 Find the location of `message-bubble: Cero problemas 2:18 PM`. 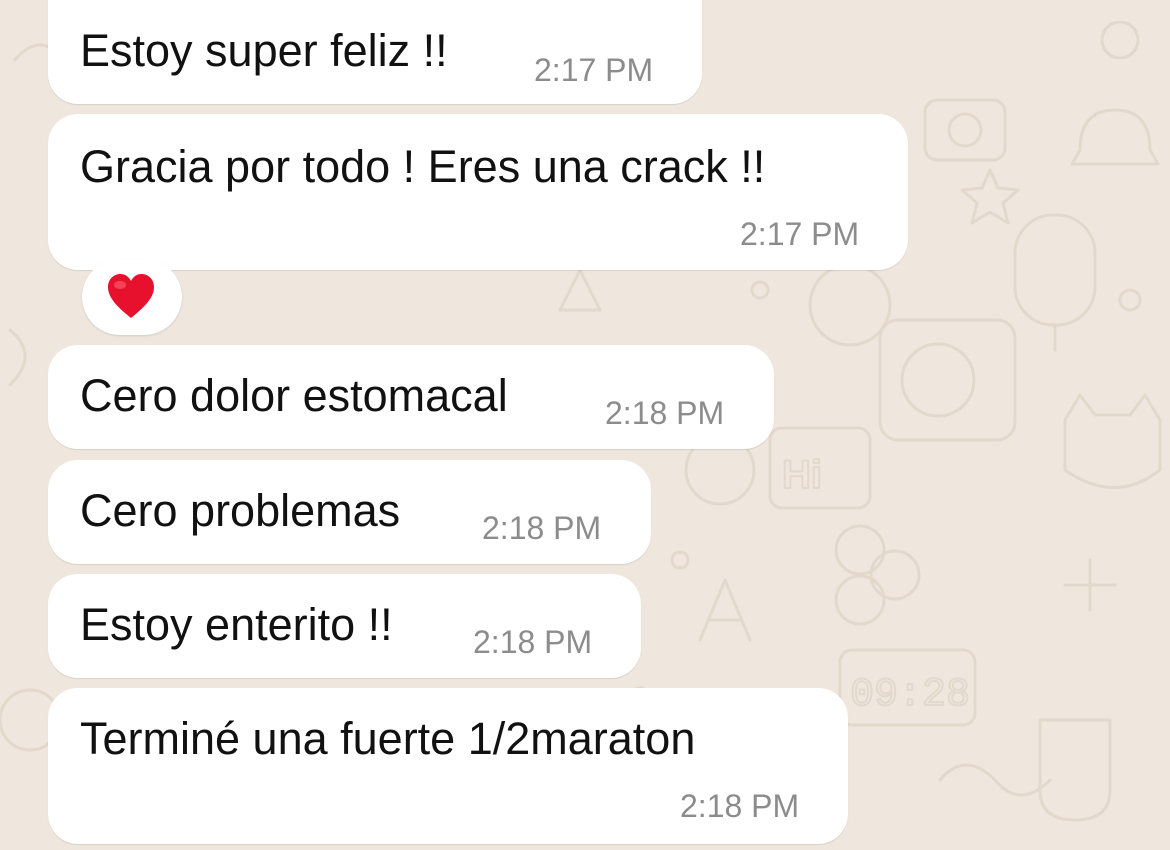

message-bubble: Cero problemas 2:18 PM is located at coordinates (349, 512).